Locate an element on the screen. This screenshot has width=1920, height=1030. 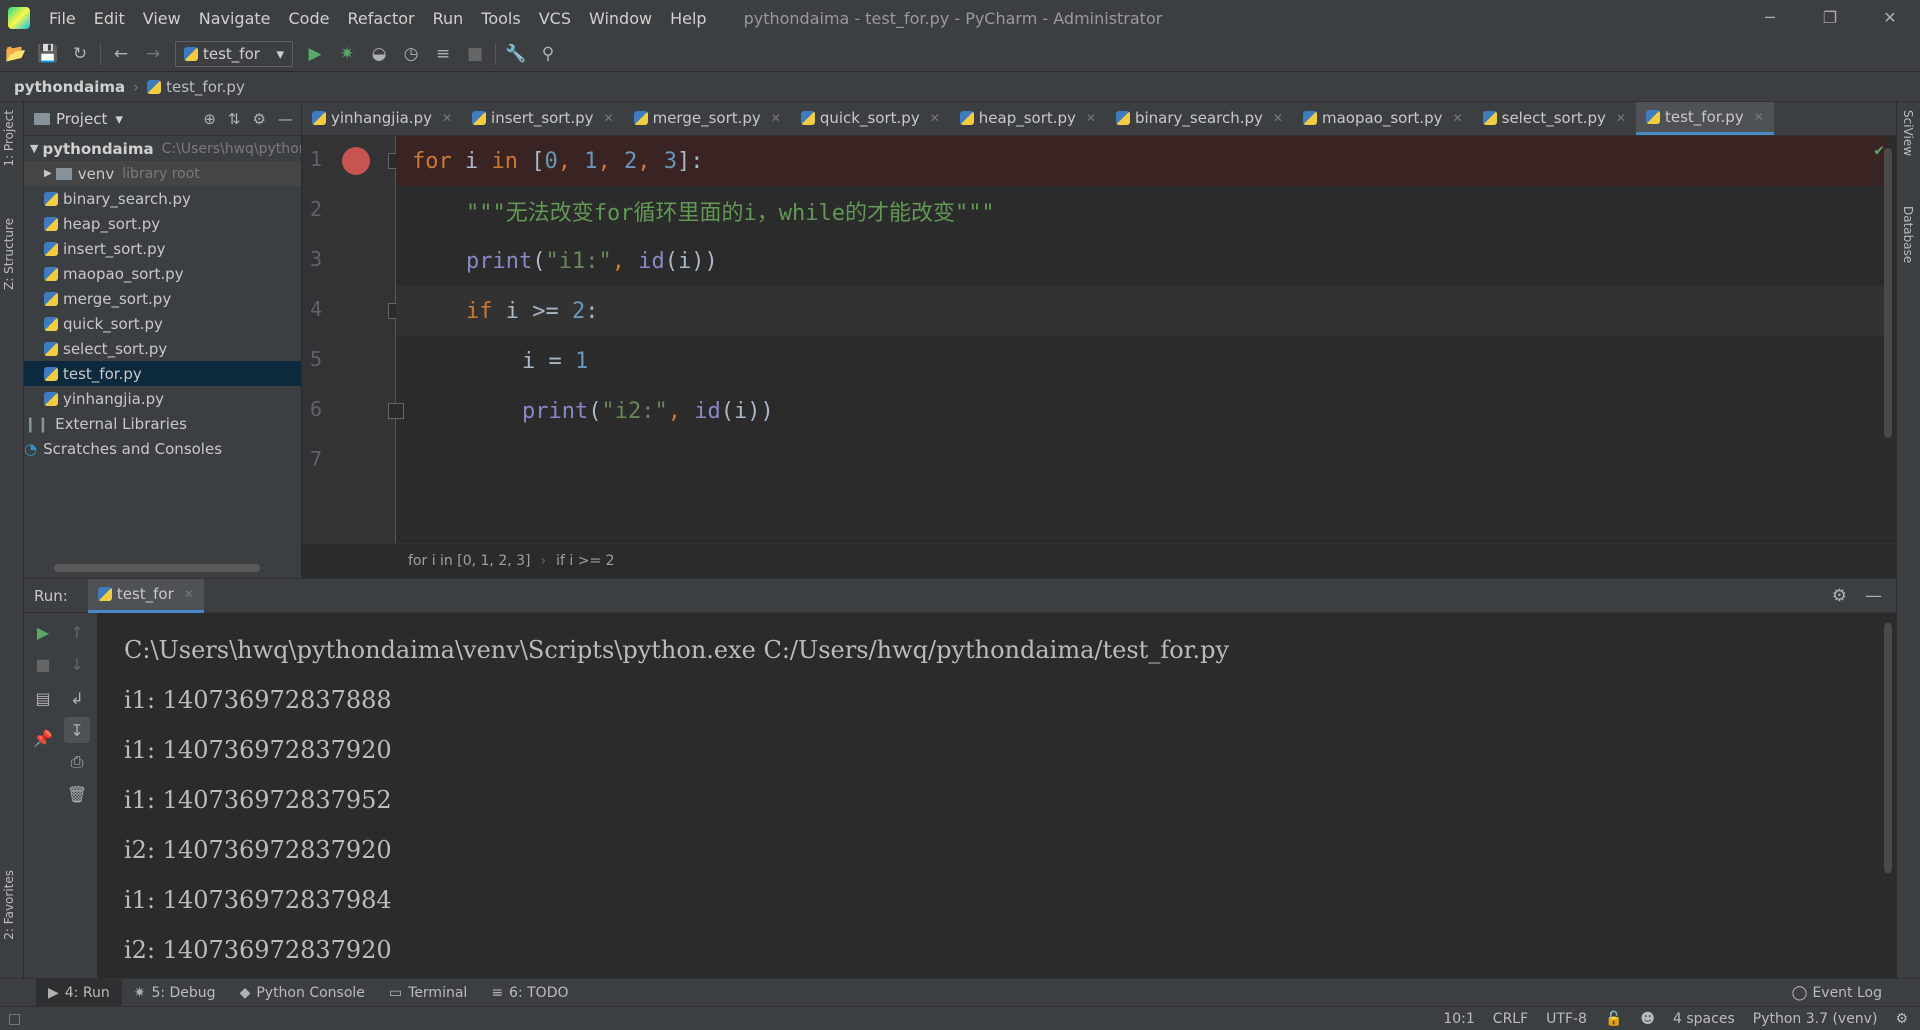
menu-vcs: VCS is located at coordinates (555, 18).